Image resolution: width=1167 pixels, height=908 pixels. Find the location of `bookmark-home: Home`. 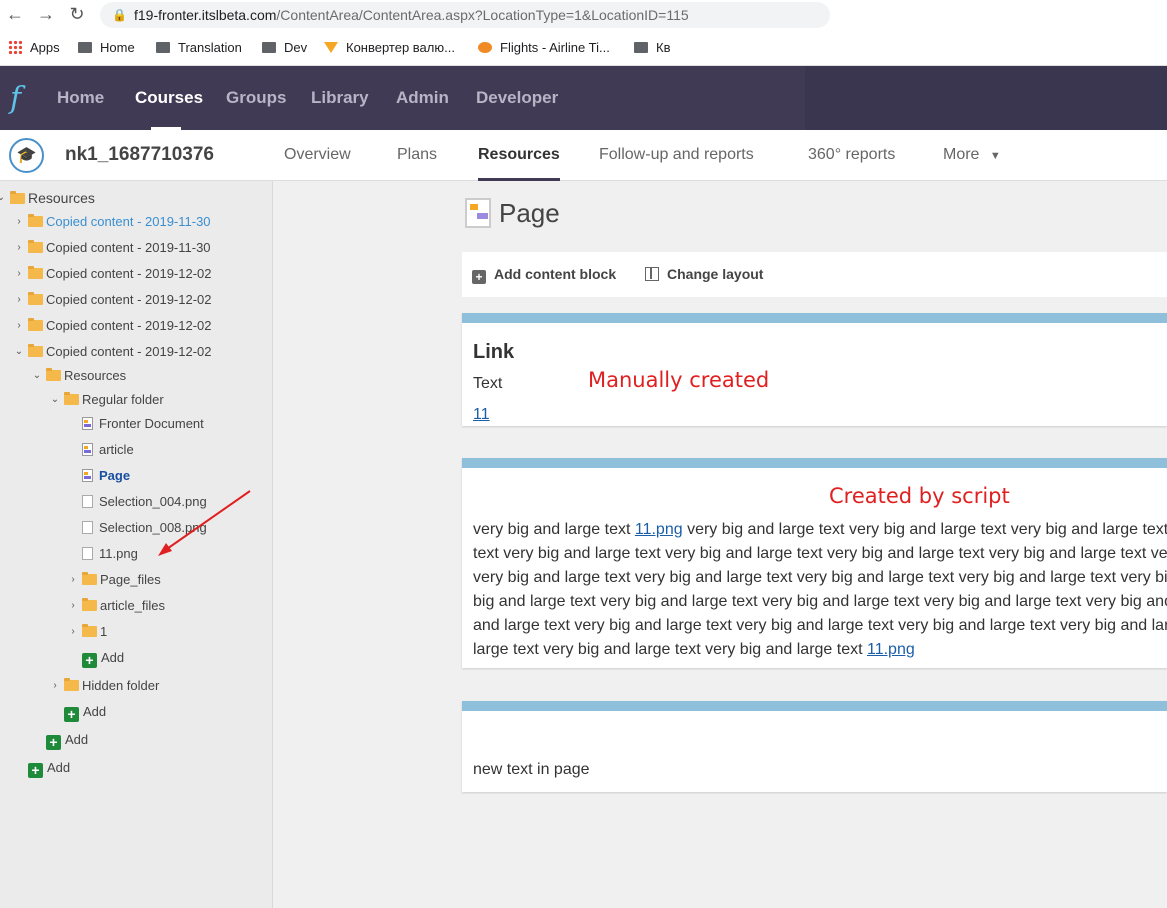

bookmark-home: Home is located at coordinates (106, 47).